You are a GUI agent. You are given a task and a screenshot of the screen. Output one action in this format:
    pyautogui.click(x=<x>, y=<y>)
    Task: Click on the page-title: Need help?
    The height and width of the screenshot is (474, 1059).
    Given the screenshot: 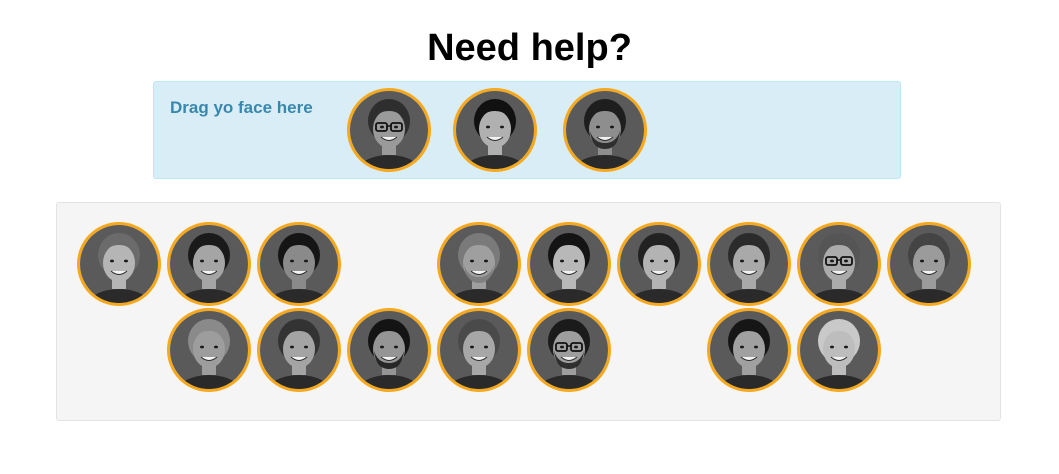 What is the action you would take?
    pyautogui.click(x=529, y=48)
    